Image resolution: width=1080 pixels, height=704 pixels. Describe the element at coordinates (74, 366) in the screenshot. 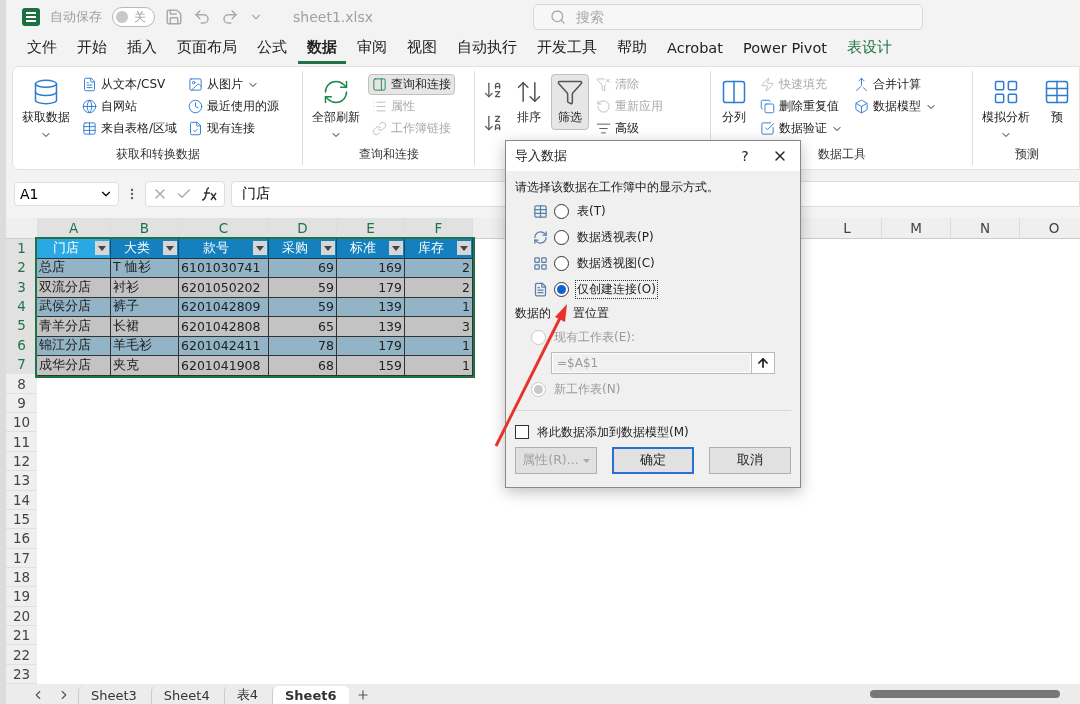

I see `table-cell: 成华分店` at that location.